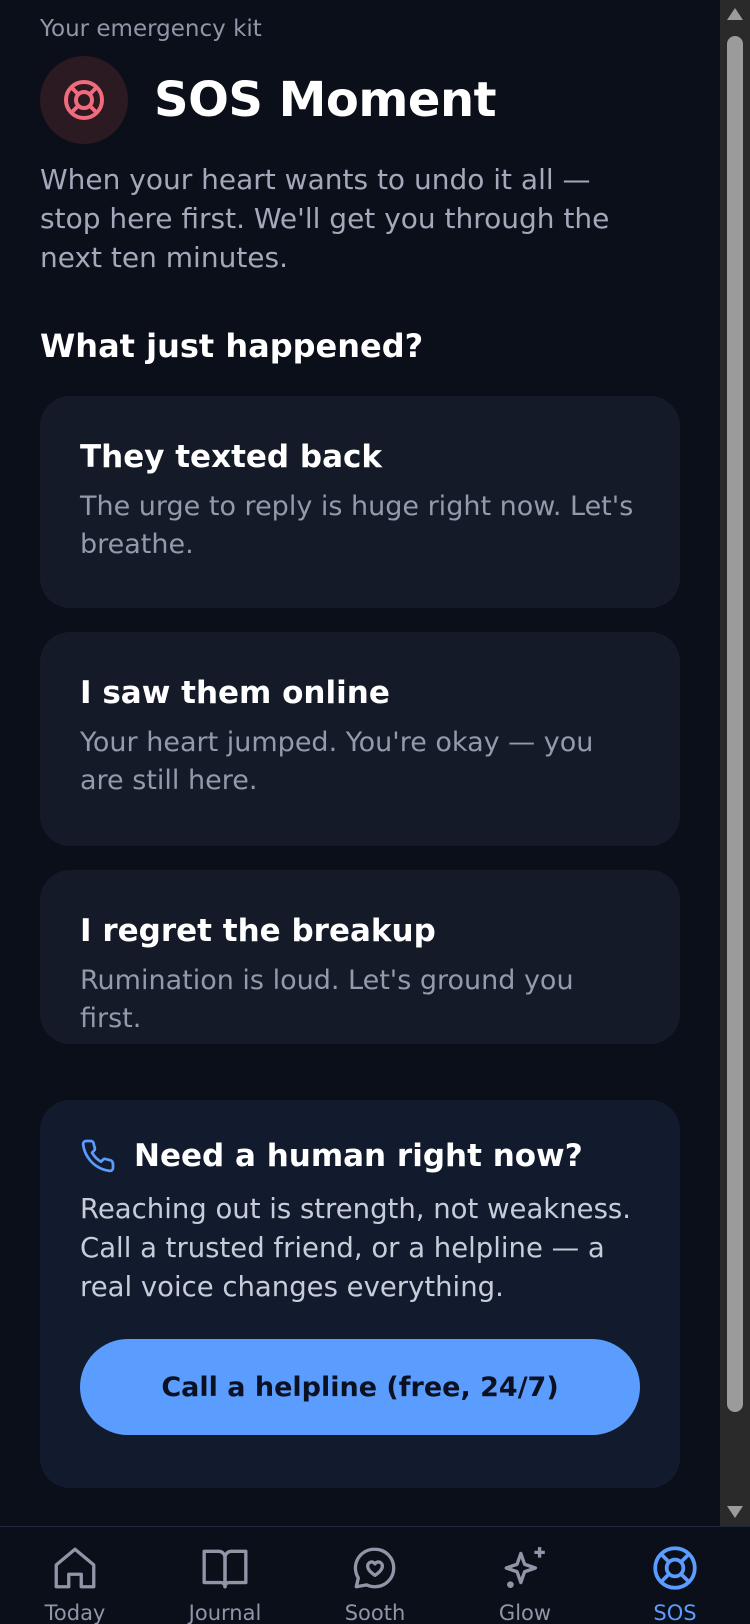 This screenshot has width=750, height=1624. Describe the element at coordinates (98, 1156) in the screenshot. I see `phone-icon` at that location.